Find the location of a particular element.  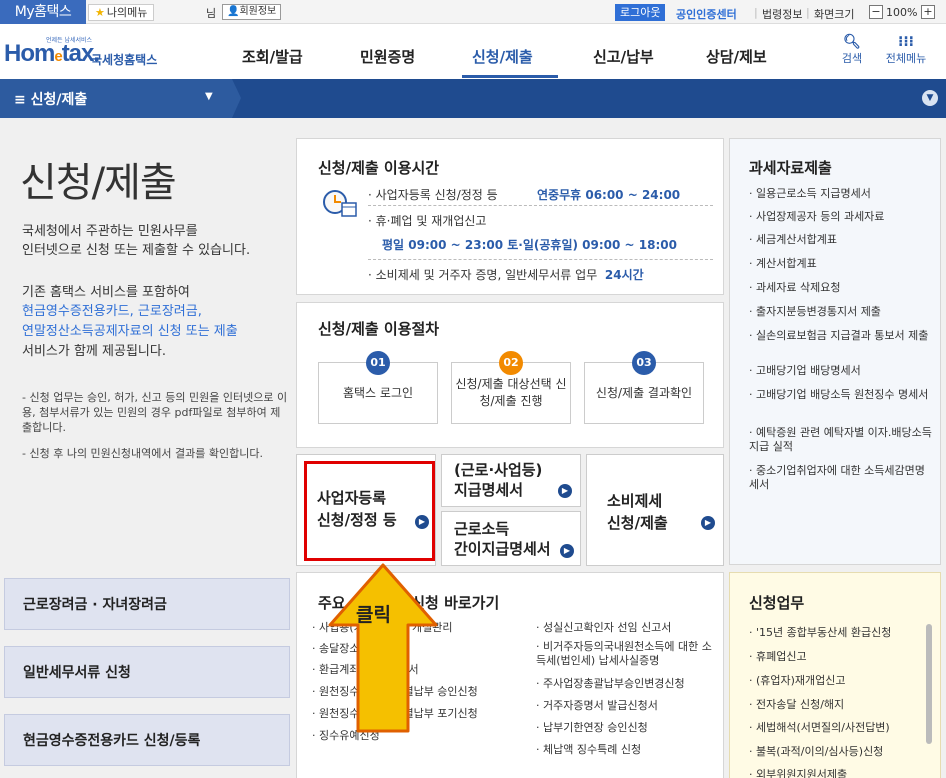

simple-payment-statement-button: 근로소득 간이지급명세서 ▶ is located at coordinates (511, 538).